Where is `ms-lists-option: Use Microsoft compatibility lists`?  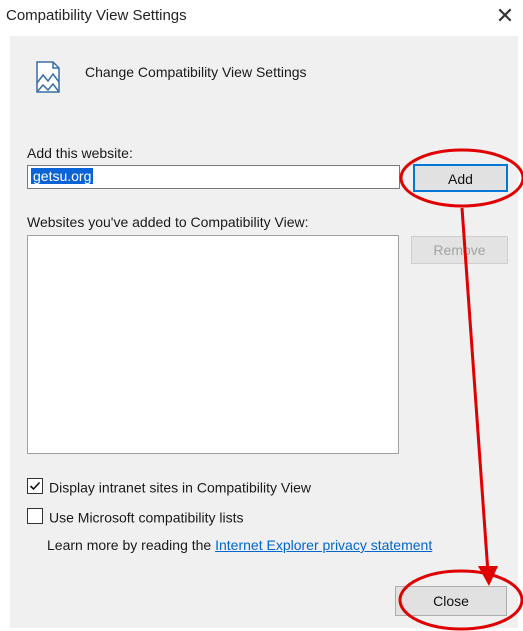 ms-lists-option: Use Microsoft compatibility lists is located at coordinates (135, 516).